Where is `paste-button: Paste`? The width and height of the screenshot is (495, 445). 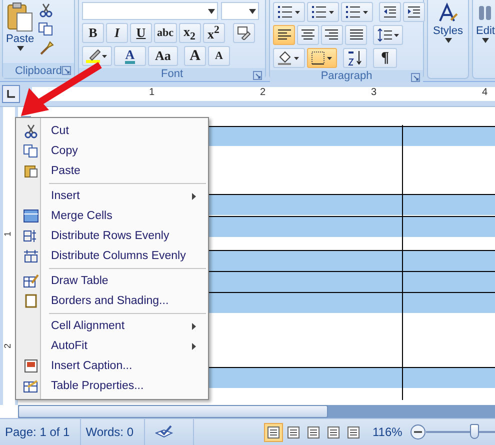 paste-button: Paste is located at coordinates (20, 31).